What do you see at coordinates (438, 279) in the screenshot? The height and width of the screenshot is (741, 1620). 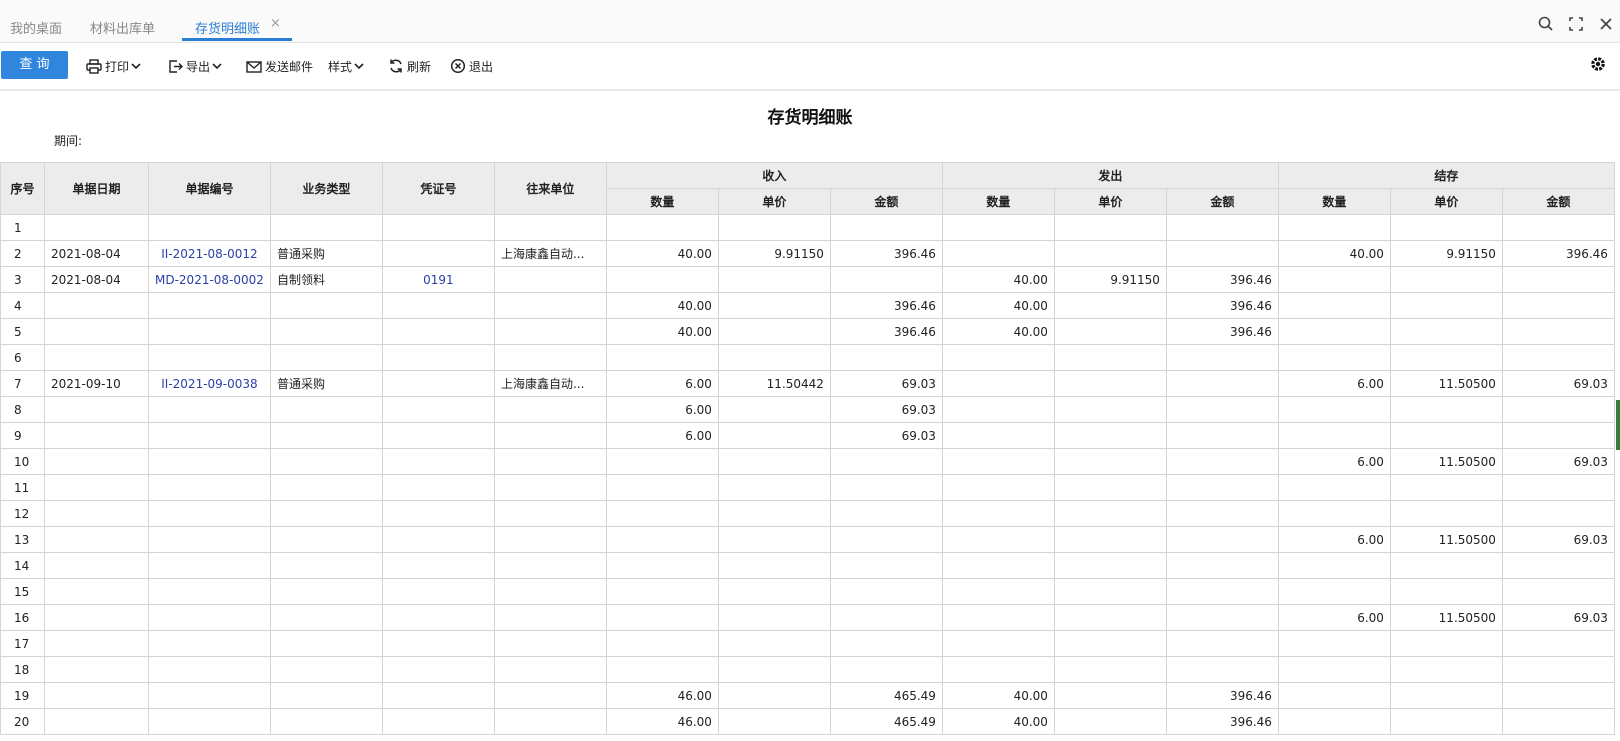 I see `row-voucher-link: 0191` at bounding box center [438, 279].